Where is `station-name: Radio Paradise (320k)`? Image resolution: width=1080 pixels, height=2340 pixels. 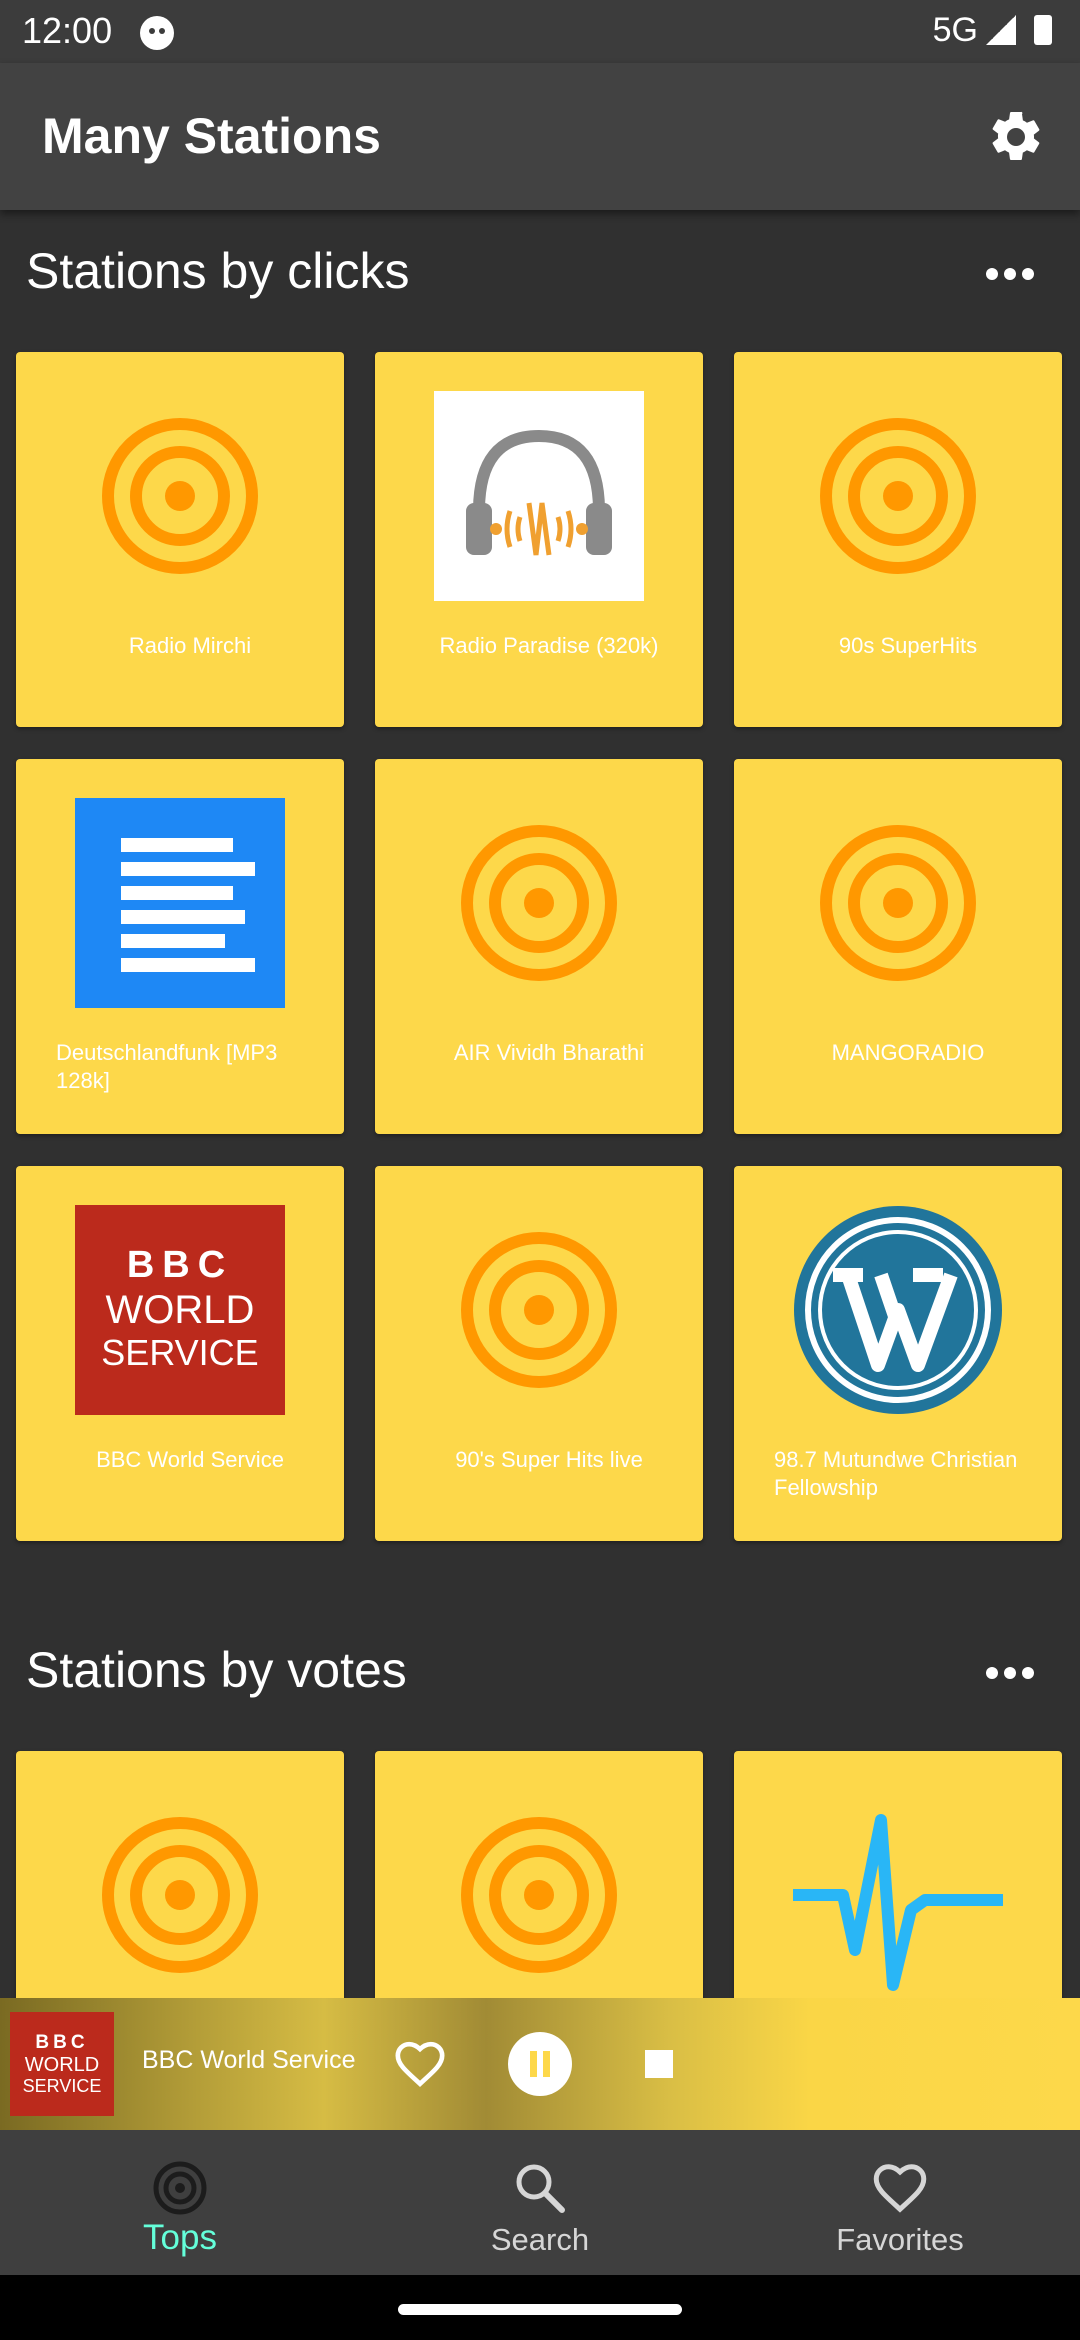 station-name: Radio Paradise (320k) is located at coordinates (549, 645).